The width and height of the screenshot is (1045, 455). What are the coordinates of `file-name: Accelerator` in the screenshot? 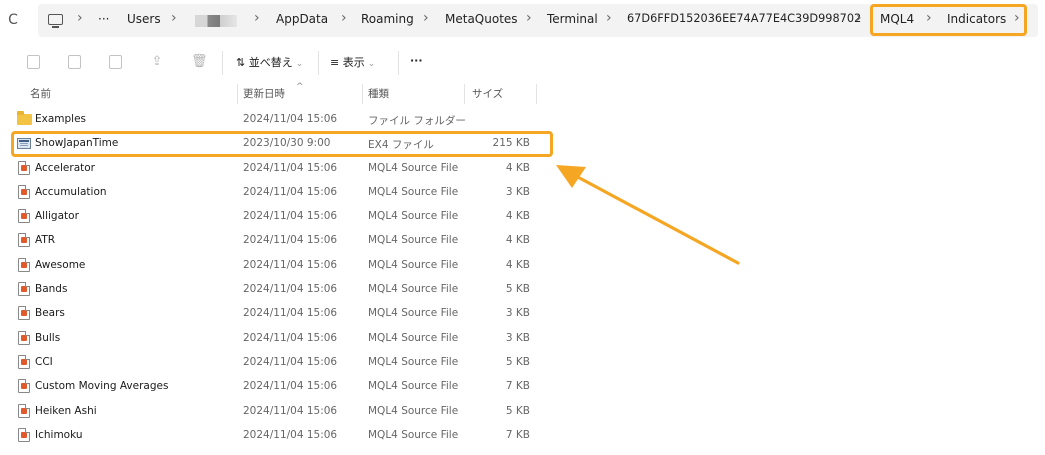 It's located at (65, 167).